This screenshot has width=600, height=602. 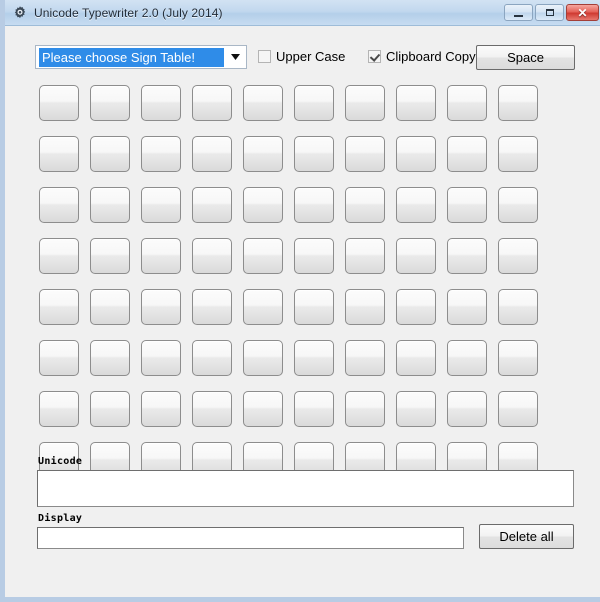 What do you see at coordinates (525, 57) in the screenshot?
I see `space-button: Space` at bounding box center [525, 57].